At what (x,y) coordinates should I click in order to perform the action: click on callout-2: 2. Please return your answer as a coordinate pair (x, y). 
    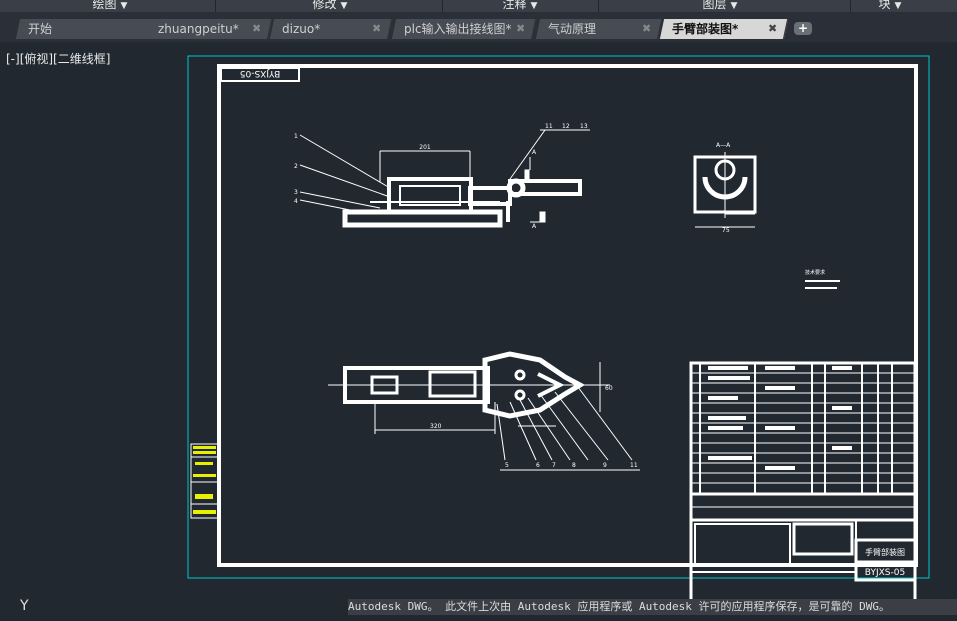
    Looking at the image, I should click on (296, 166).